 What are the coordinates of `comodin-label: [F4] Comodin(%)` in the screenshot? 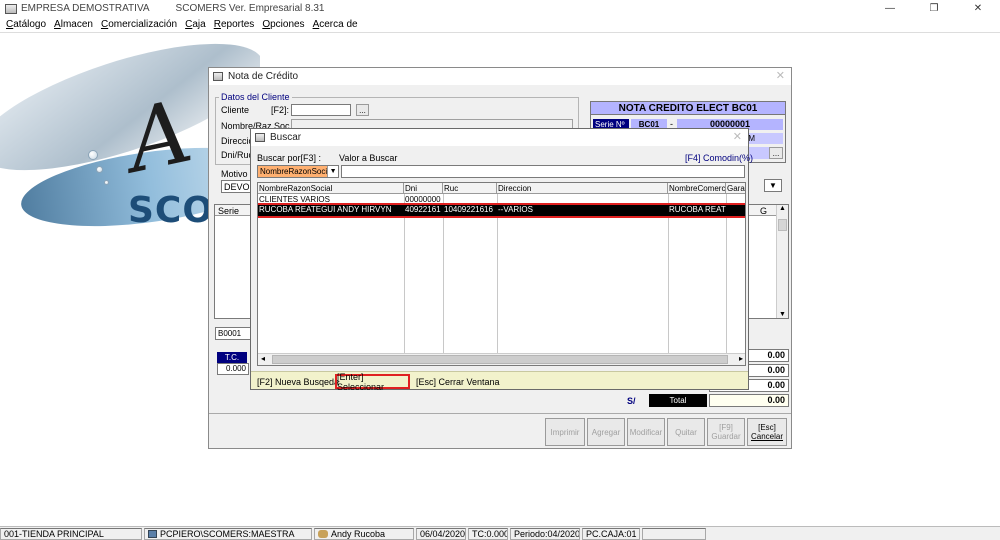 It's located at (719, 158).